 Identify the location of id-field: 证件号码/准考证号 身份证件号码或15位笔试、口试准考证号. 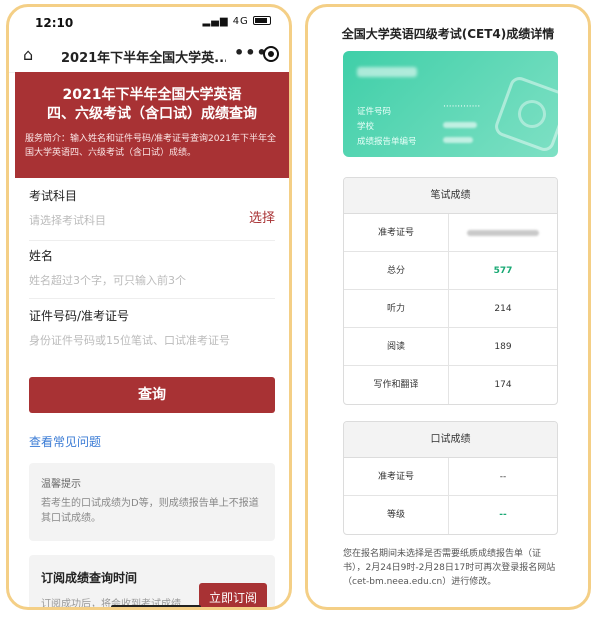
(152, 332).